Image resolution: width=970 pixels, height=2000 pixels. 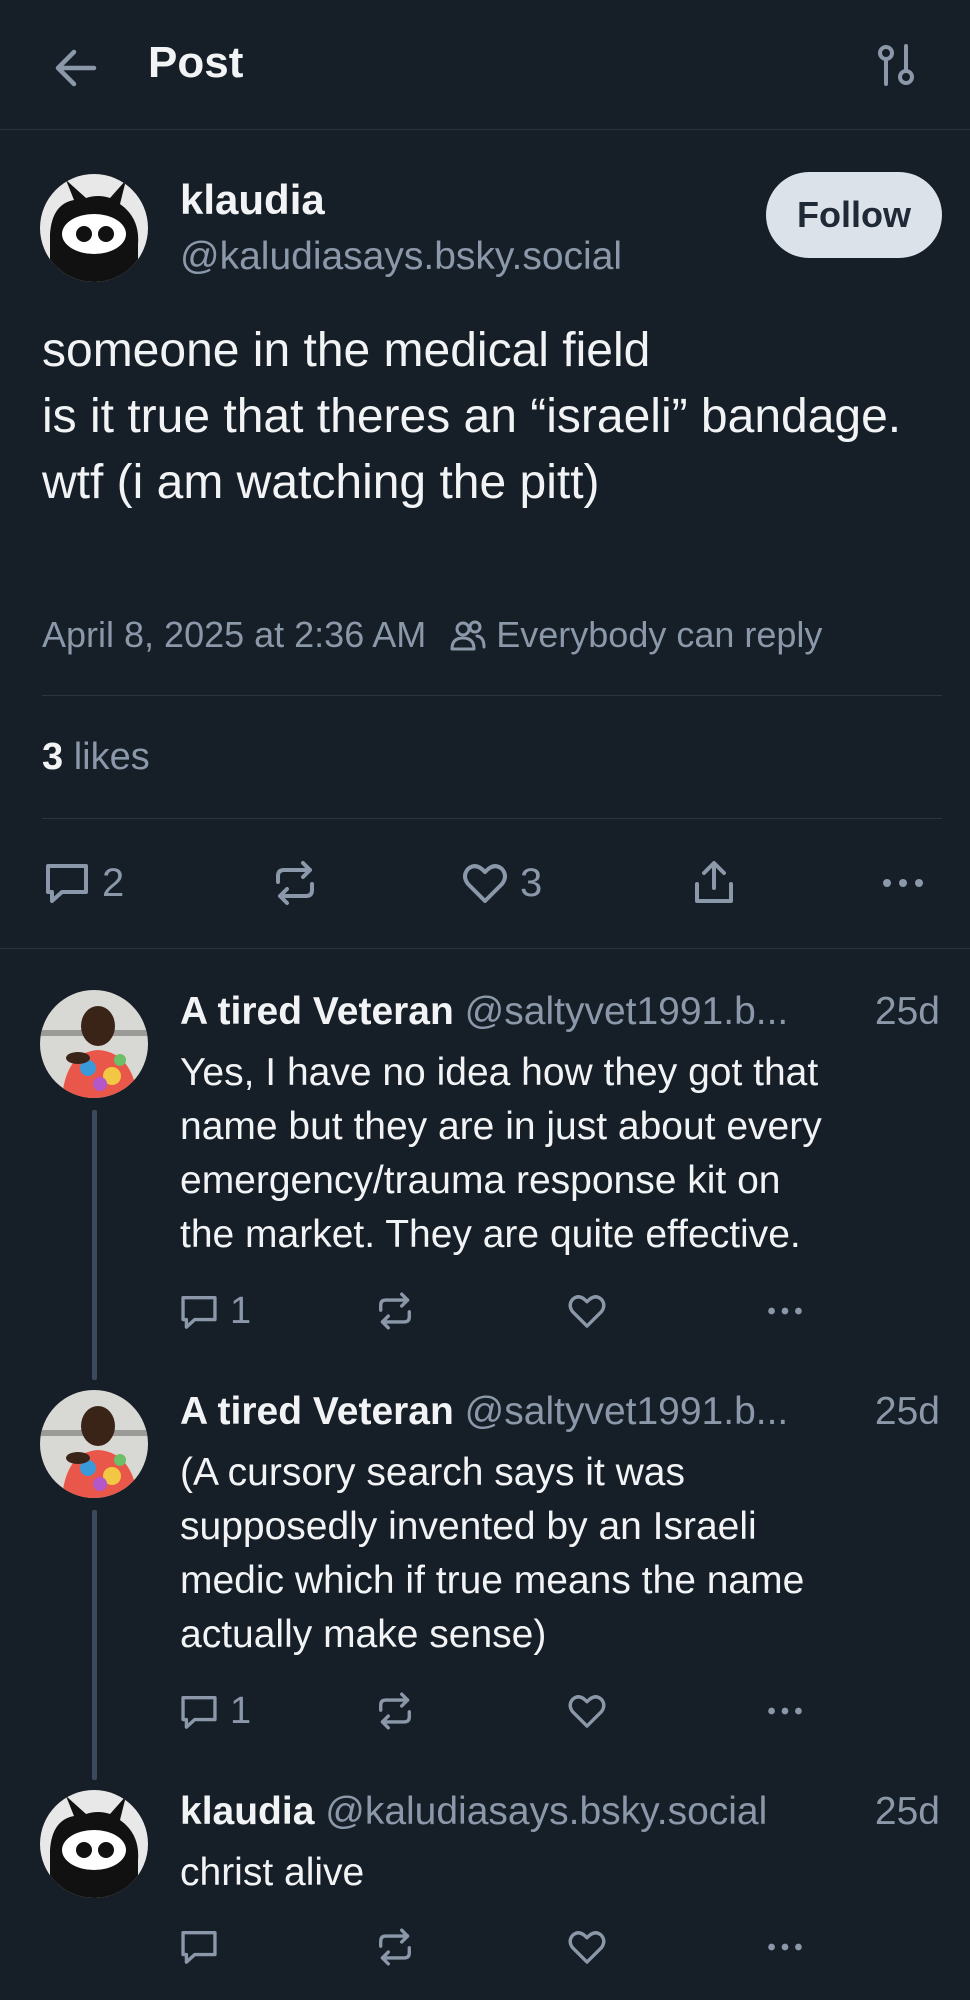 I want to click on share-icon, so click(x=714, y=882).